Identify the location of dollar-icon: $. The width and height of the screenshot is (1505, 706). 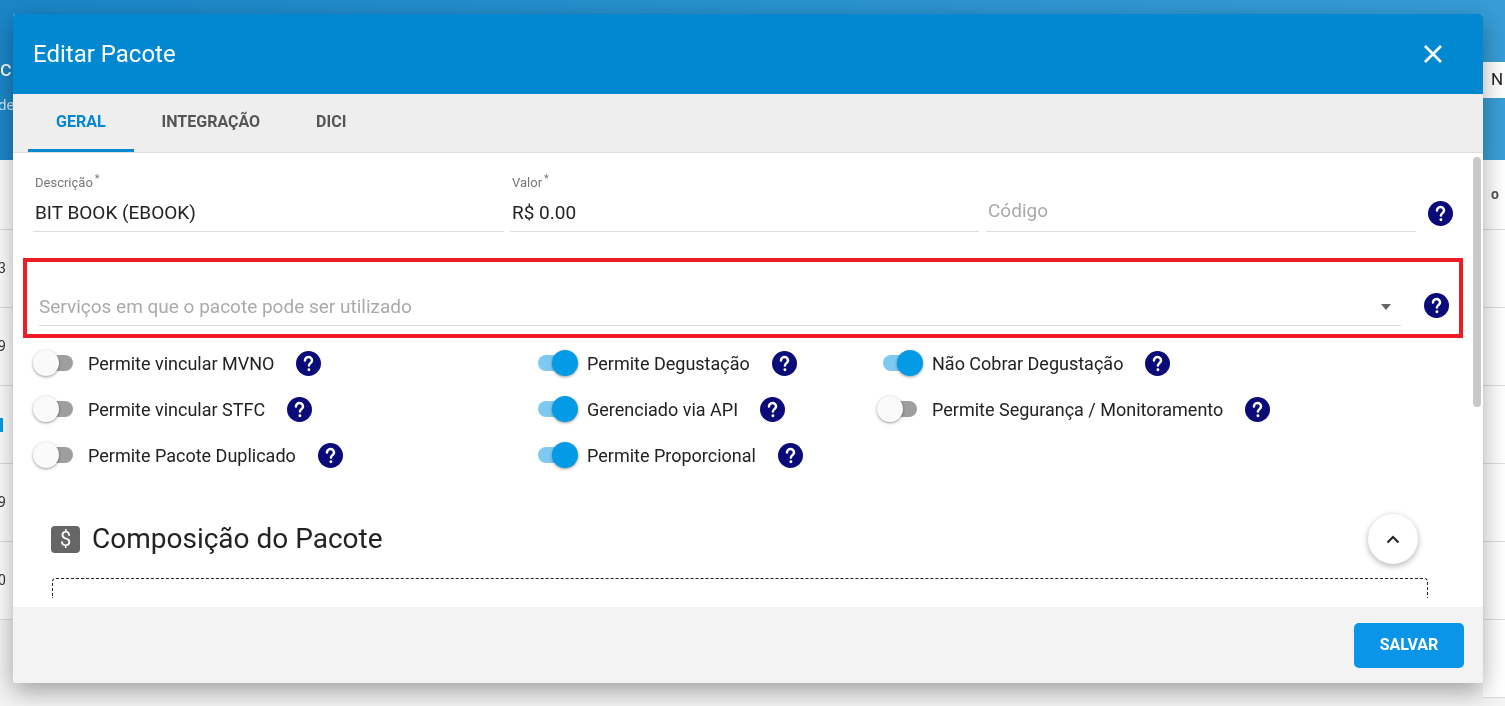
(65, 539).